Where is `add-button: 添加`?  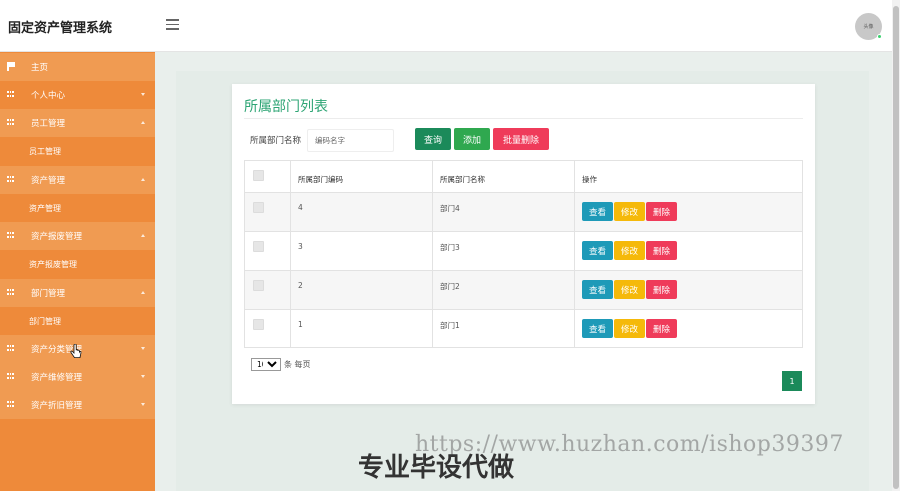
add-button: 添加 is located at coordinates (472, 139).